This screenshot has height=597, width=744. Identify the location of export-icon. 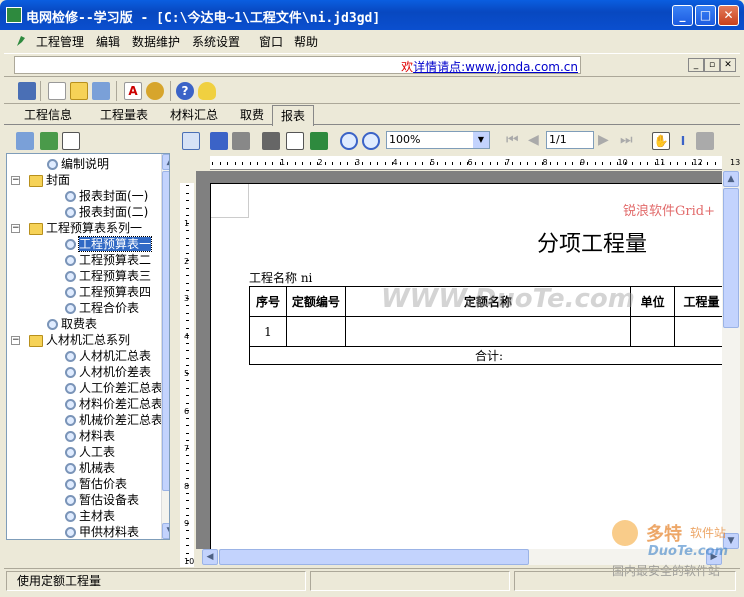
(319, 141).